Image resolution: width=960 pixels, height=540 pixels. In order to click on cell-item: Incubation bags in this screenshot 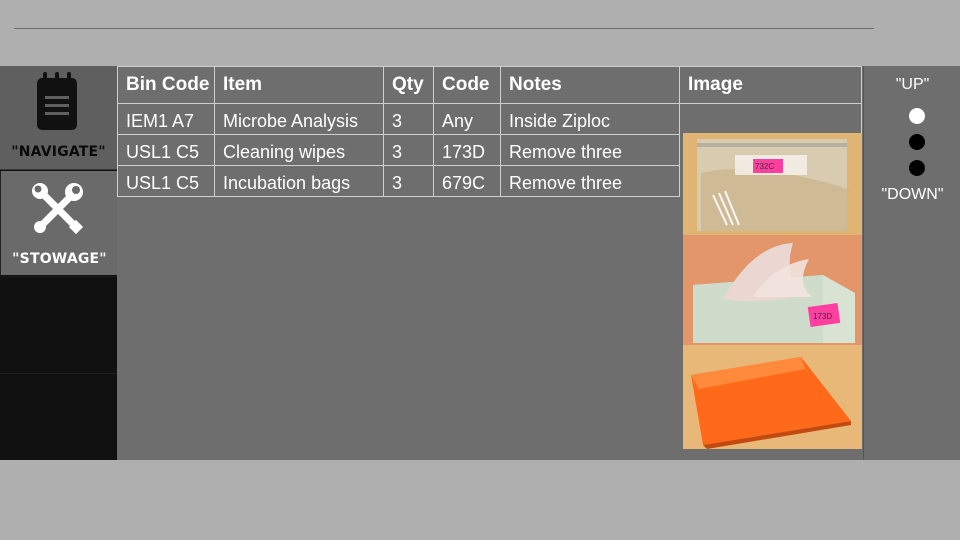, I will do `click(299, 181)`.